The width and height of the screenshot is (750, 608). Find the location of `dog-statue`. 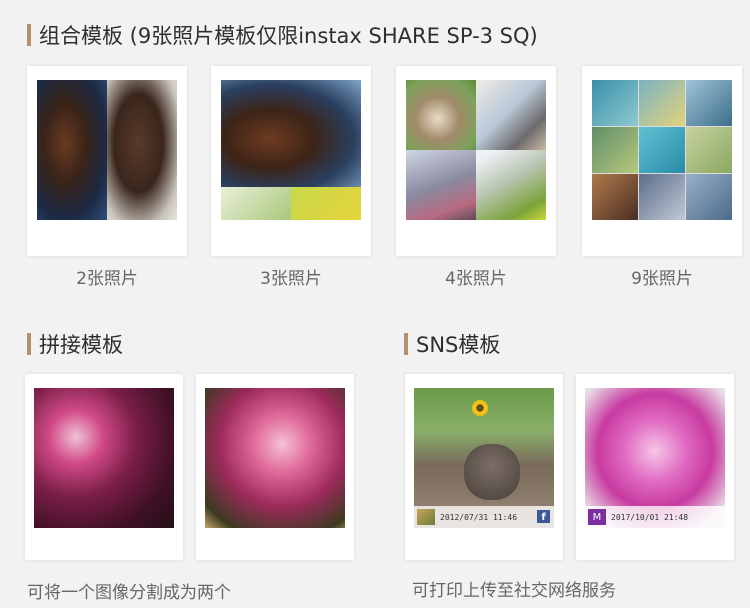

dog-statue is located at coordinates (492, 472).